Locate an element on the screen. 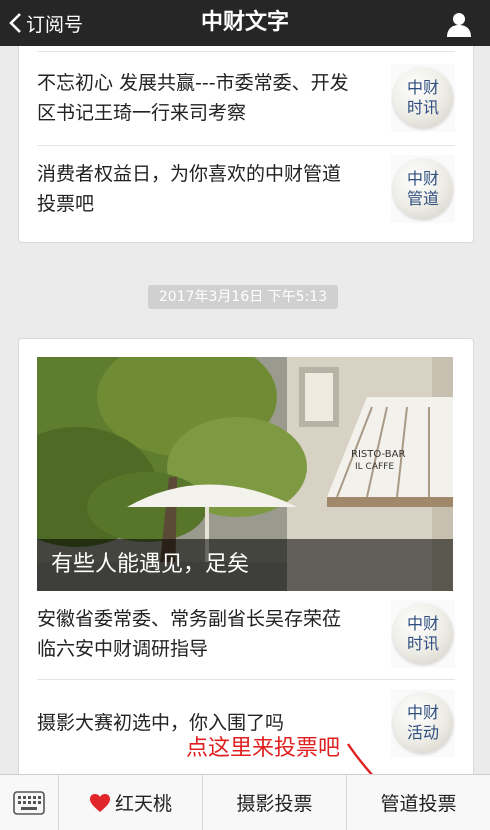 The image size is (490, 830). article-title: 不忘初心 发展共赢---市委常委、开发区书记王琦一行来司考察 is located at coordinates (193, 98).